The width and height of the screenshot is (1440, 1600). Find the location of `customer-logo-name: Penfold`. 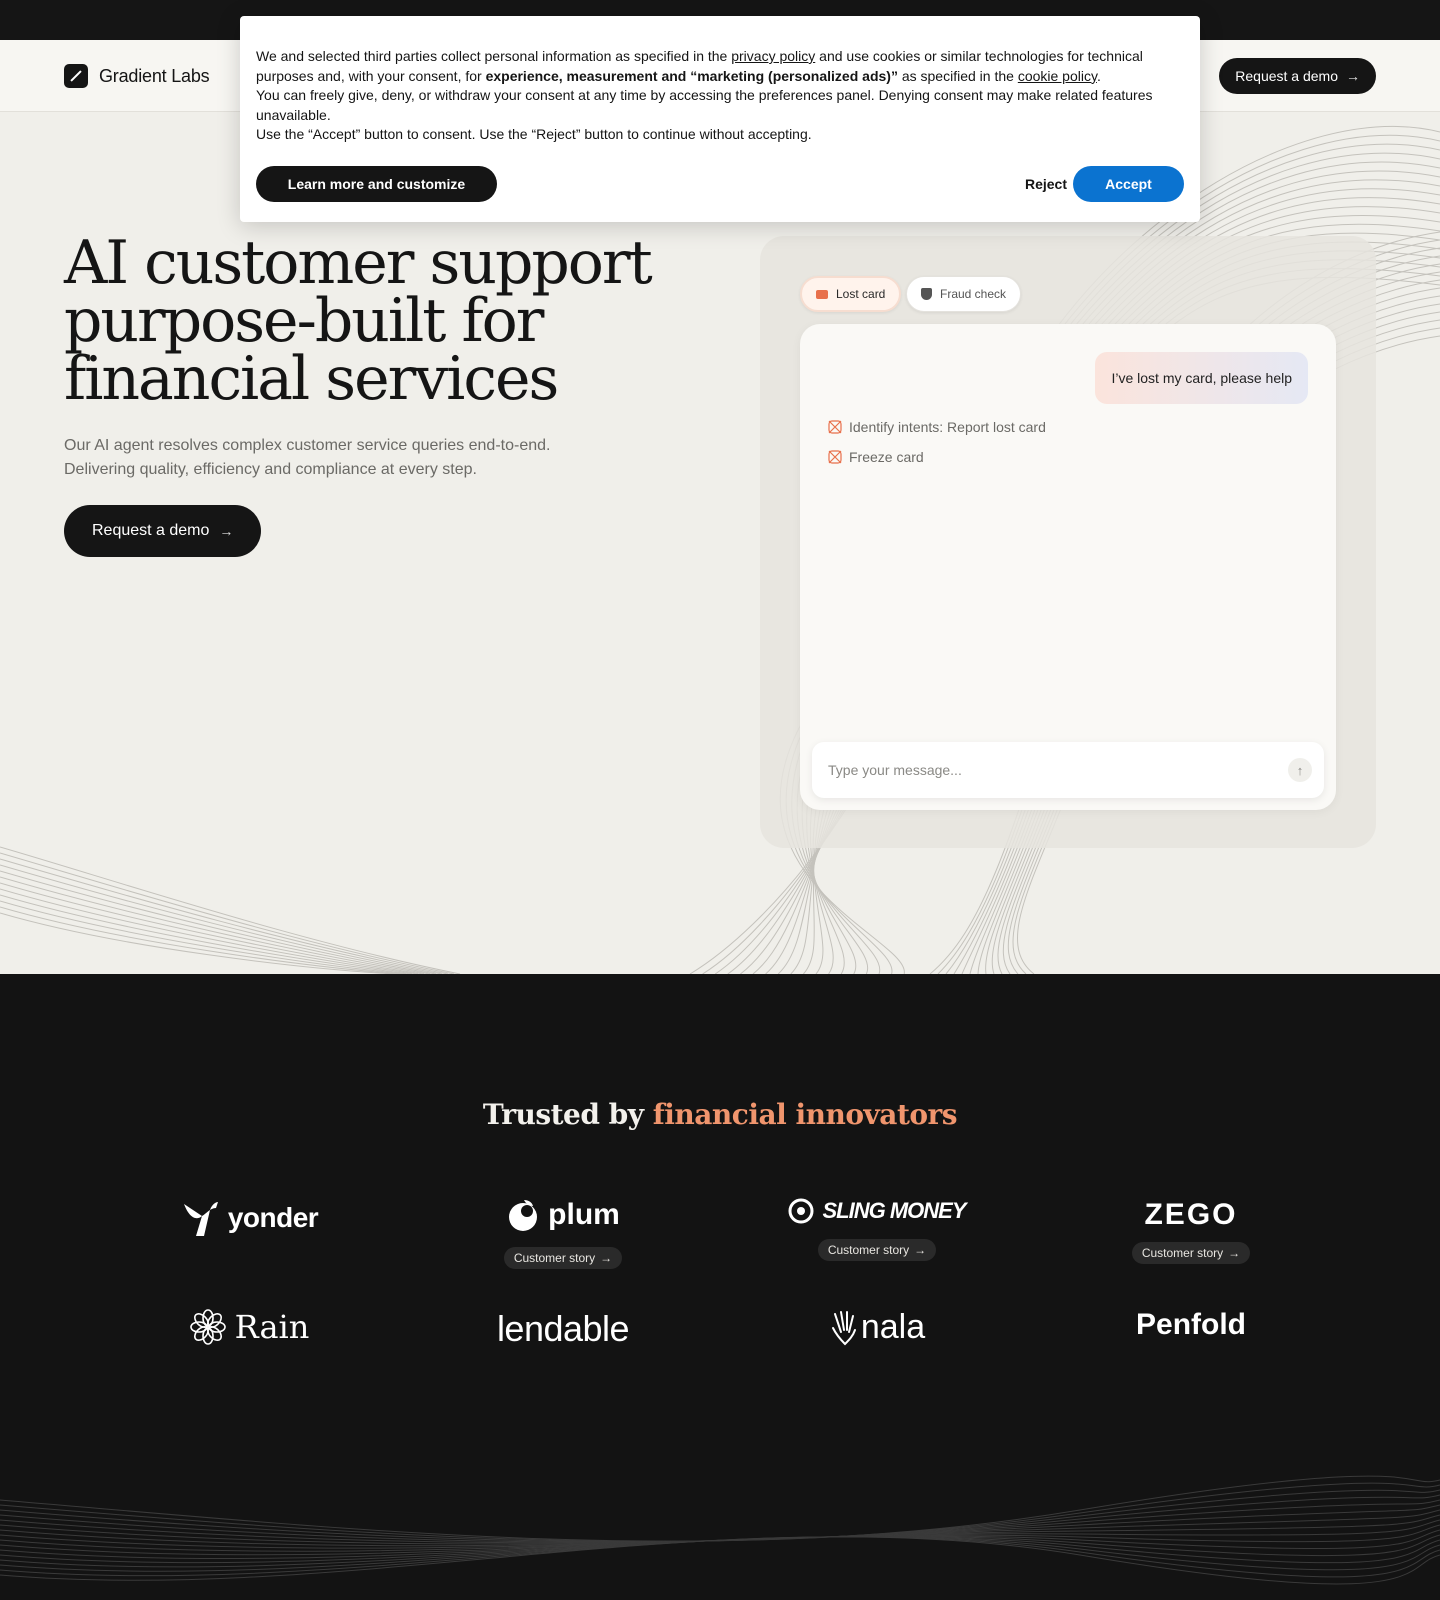

customer-logo-name: Penfold is located at coordinates (1191, 1324).